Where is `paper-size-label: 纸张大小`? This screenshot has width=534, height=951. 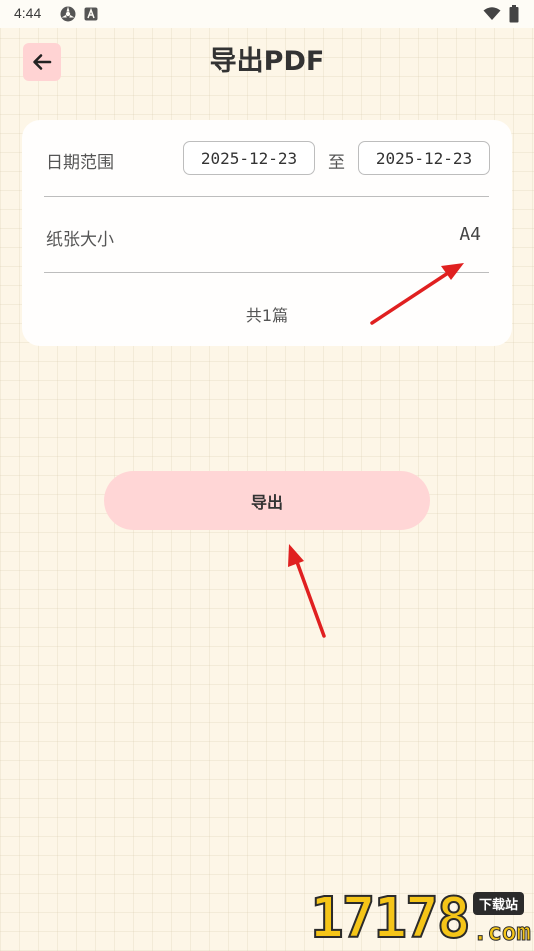 paper-size-label: 纸张大小 is located at coordinates (80, 240).